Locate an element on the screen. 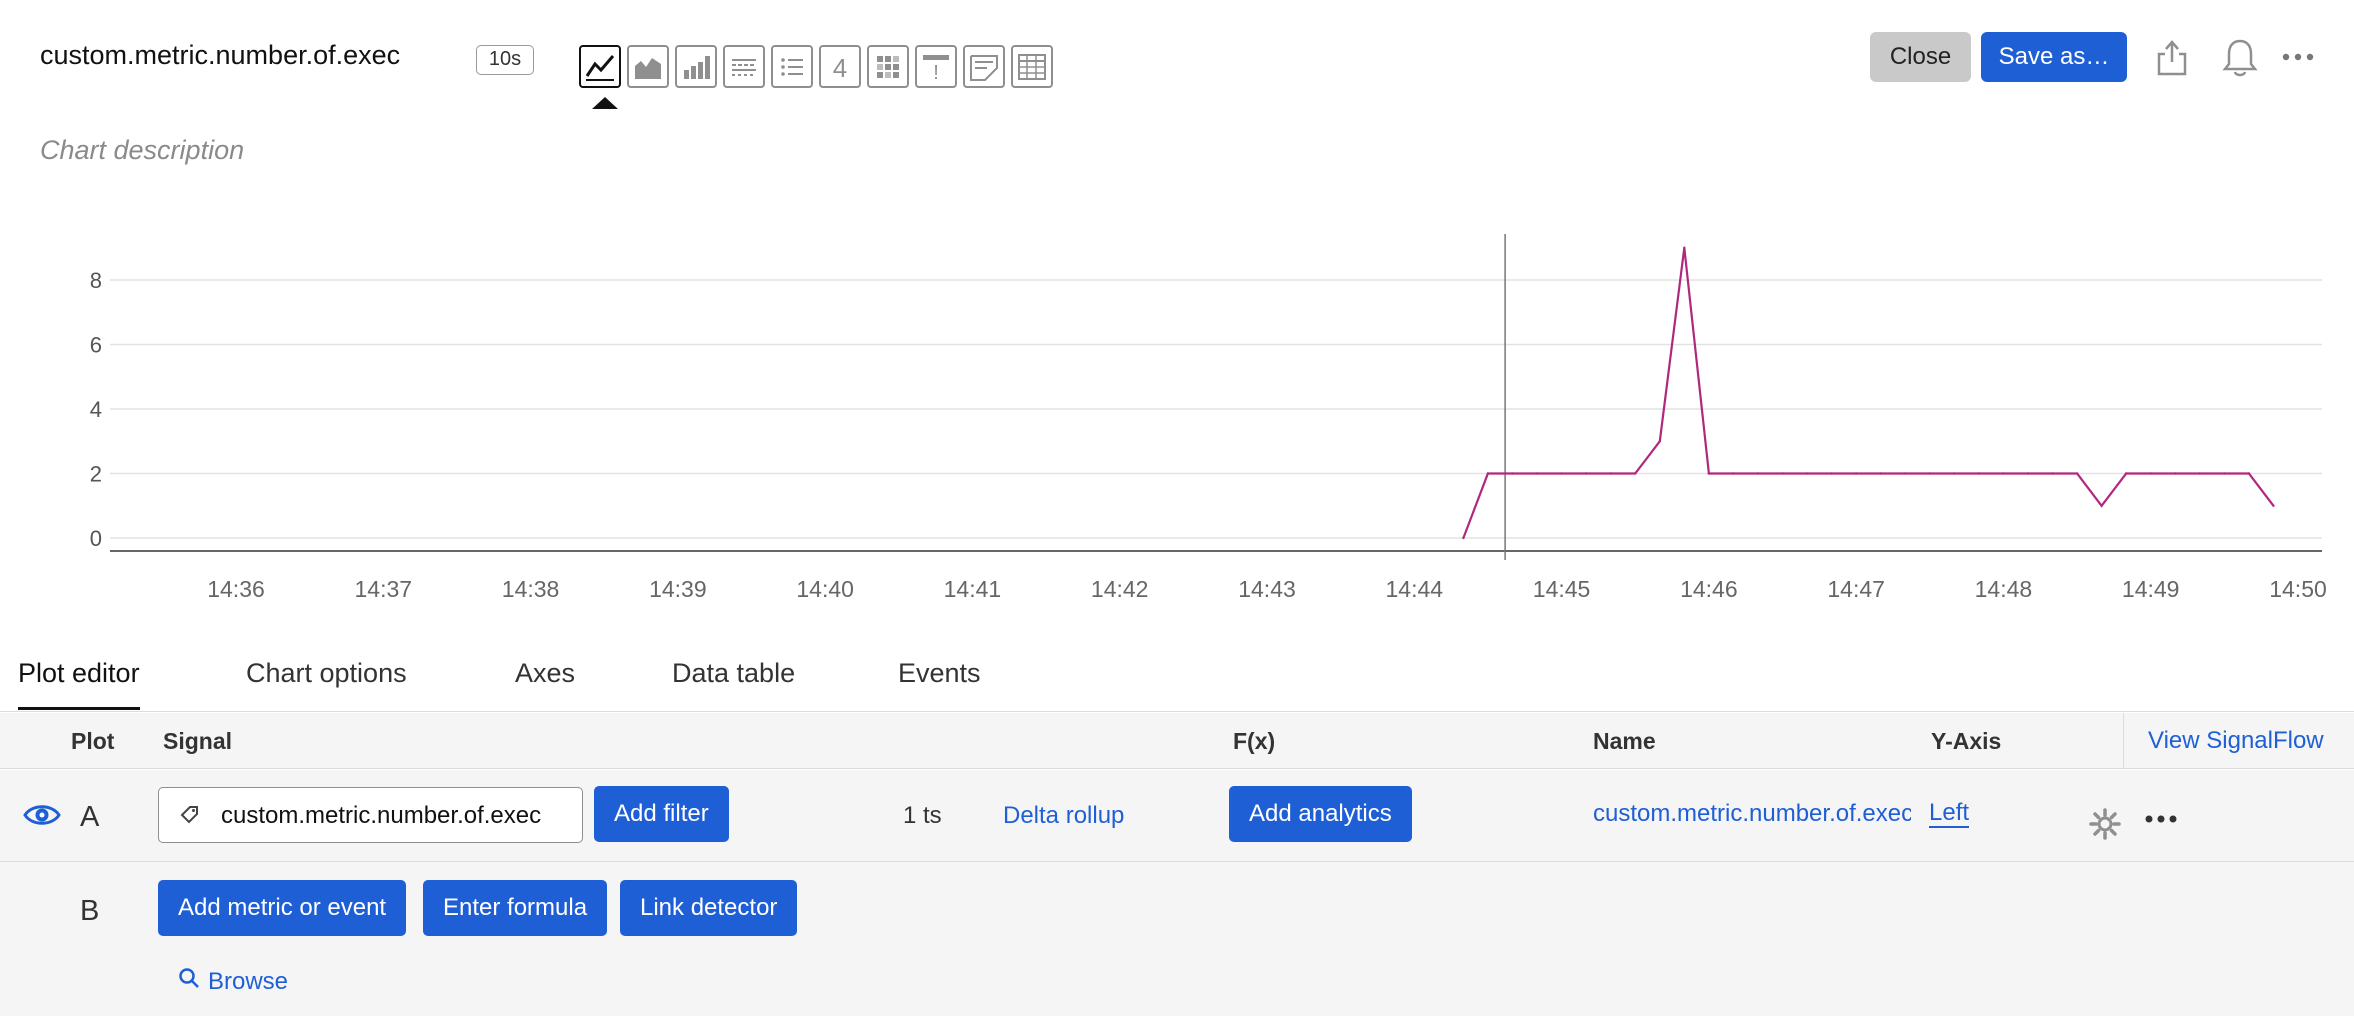 Image resolution: width=2354 pixels, height=1016 pixels. signal-input: custom.metric.number.of.exec is located at coordinates (370, 815).